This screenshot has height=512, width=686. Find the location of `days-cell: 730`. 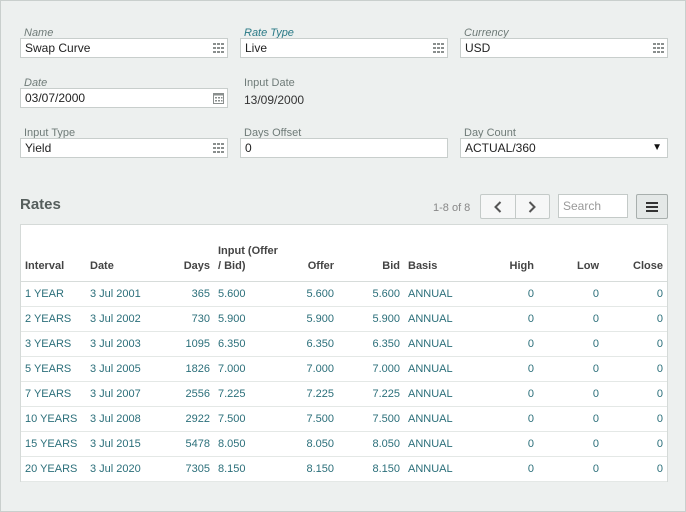

days-cell: 730 is located at coordinates (183, 319).